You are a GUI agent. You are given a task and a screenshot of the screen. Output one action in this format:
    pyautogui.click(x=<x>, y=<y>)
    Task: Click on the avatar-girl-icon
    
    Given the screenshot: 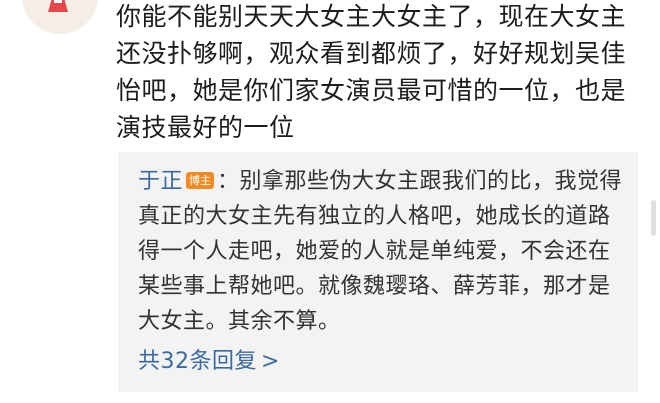 What is the action you would take?
    pyautogui.click(x=58, y=6)
    